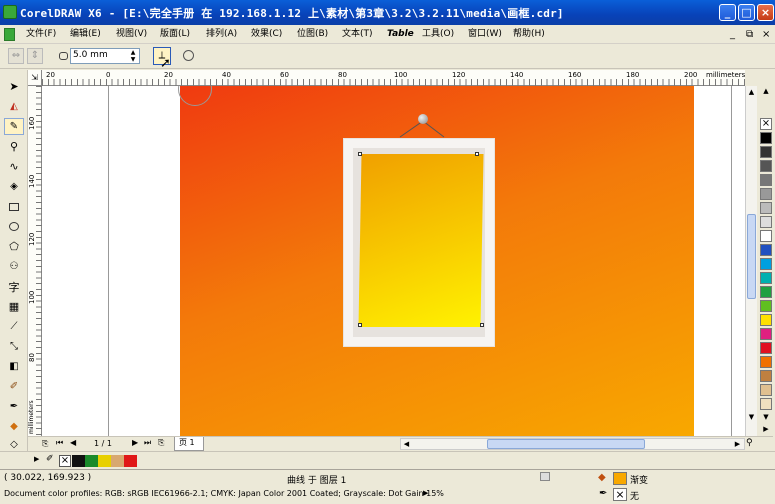 This screenshot has width=775, height=504. I want to click on vertical-ruler: 160 140 120 100 80 millimeters, so click(35, 261).